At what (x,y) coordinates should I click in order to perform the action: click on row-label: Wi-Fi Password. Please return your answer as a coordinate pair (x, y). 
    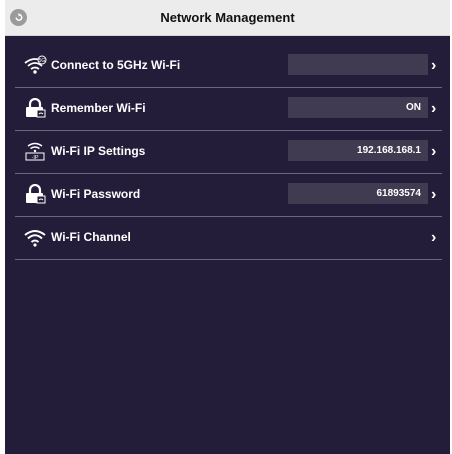
    Looking at the image, I should click on (96, 194).